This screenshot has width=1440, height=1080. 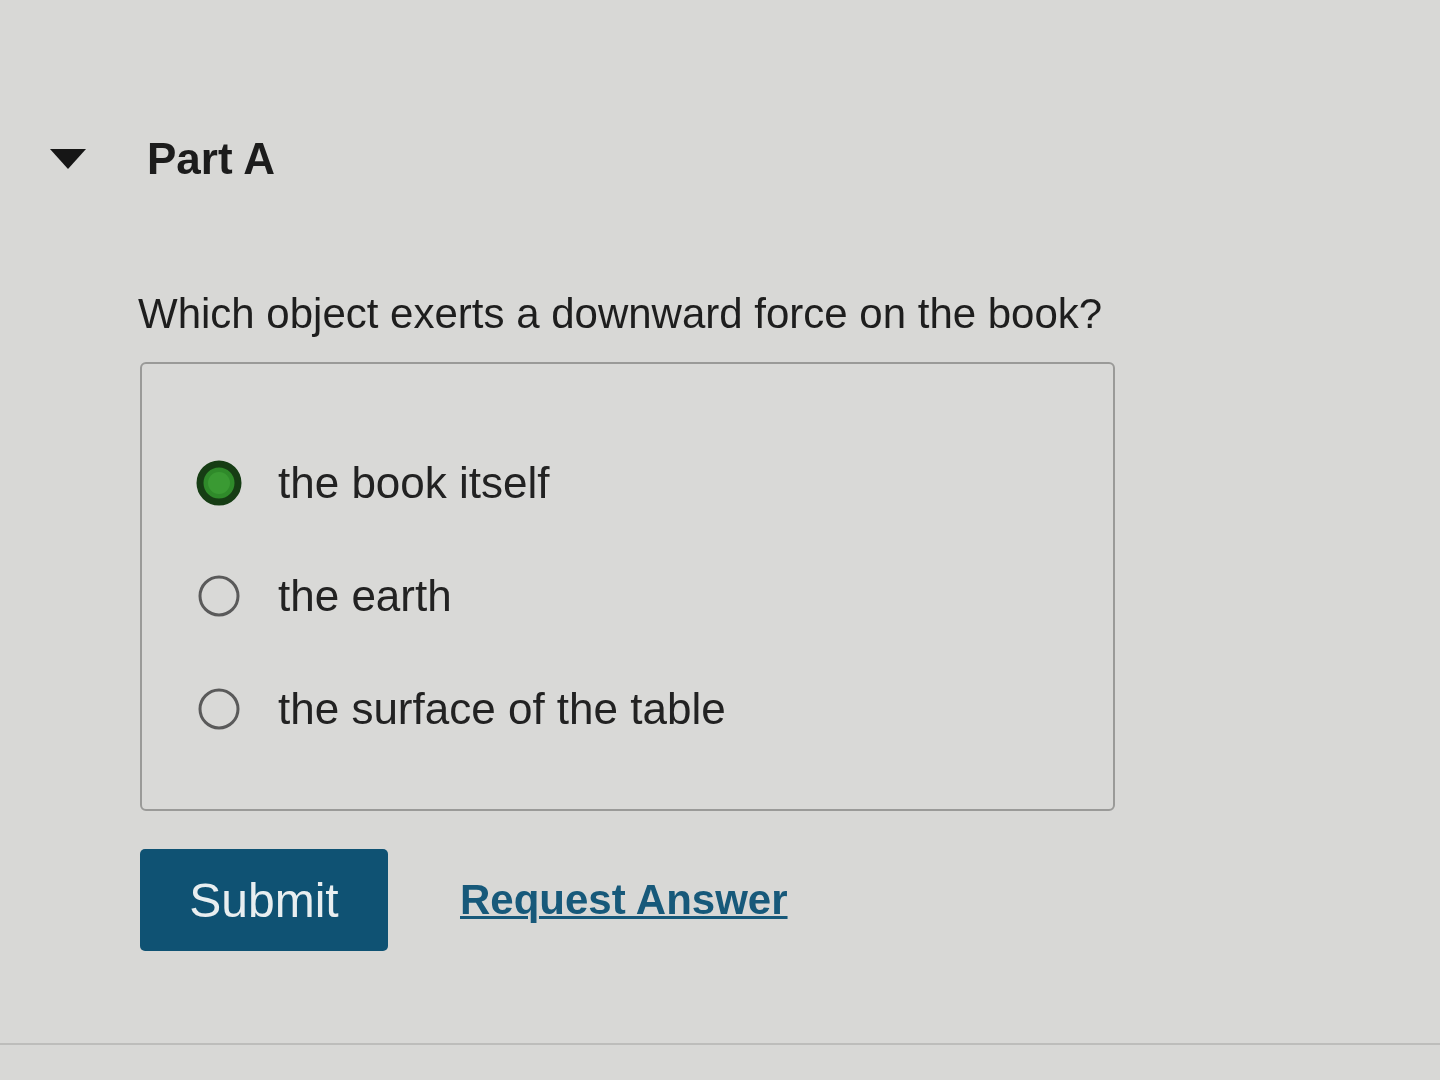 I want to click on request-answer-link: Request Answer, so click(x=624, y=900).